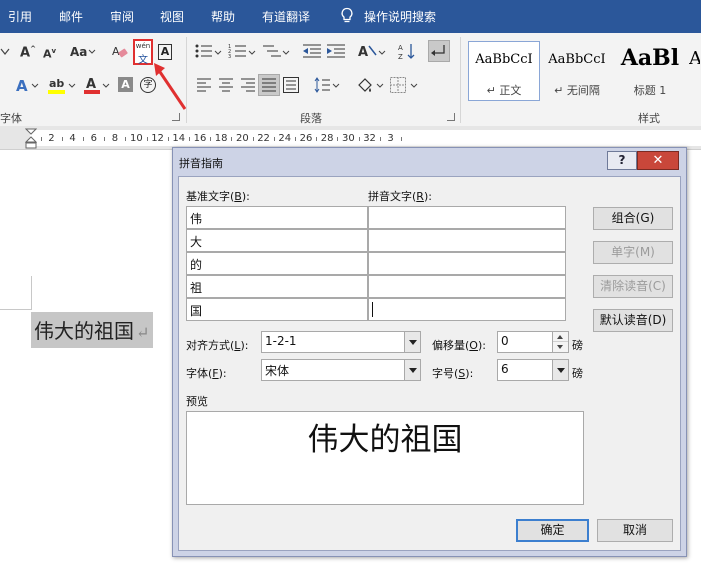 This screenshot has width=701, height=563. Describe the element at coordinates (327, 138) in the screenshot. I see `ruler-number: 28` at that location.